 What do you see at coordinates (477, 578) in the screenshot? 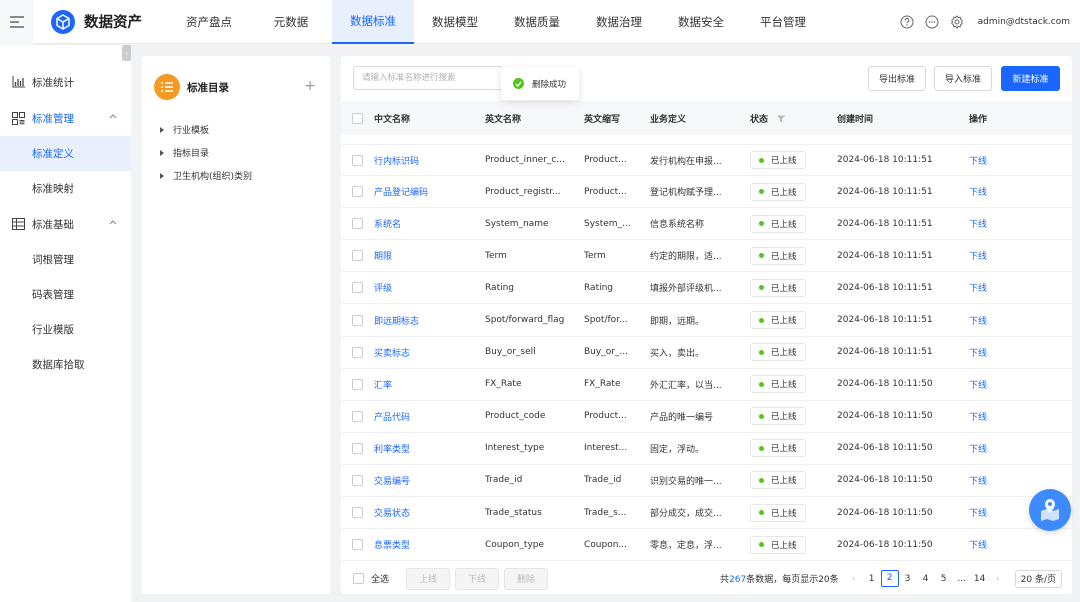
I see `bulk-offline-button: 下线` at bounding box center [477, 578].